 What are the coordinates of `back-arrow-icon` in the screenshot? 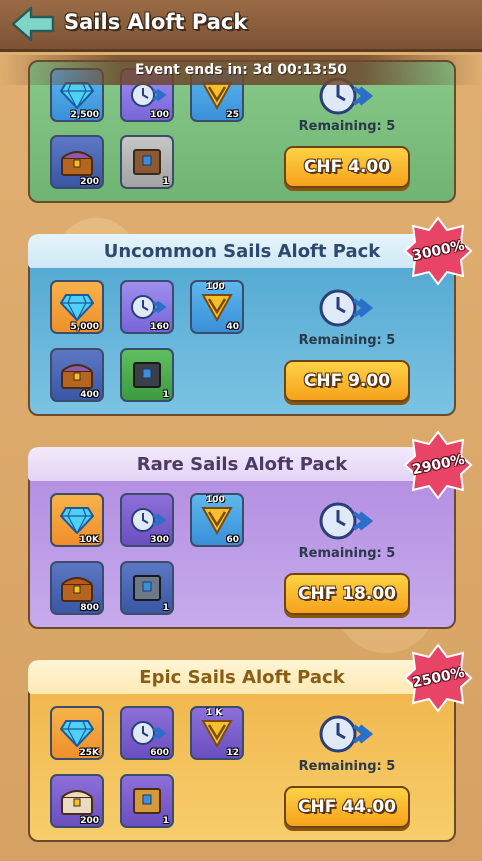 It's located at (33, 24).